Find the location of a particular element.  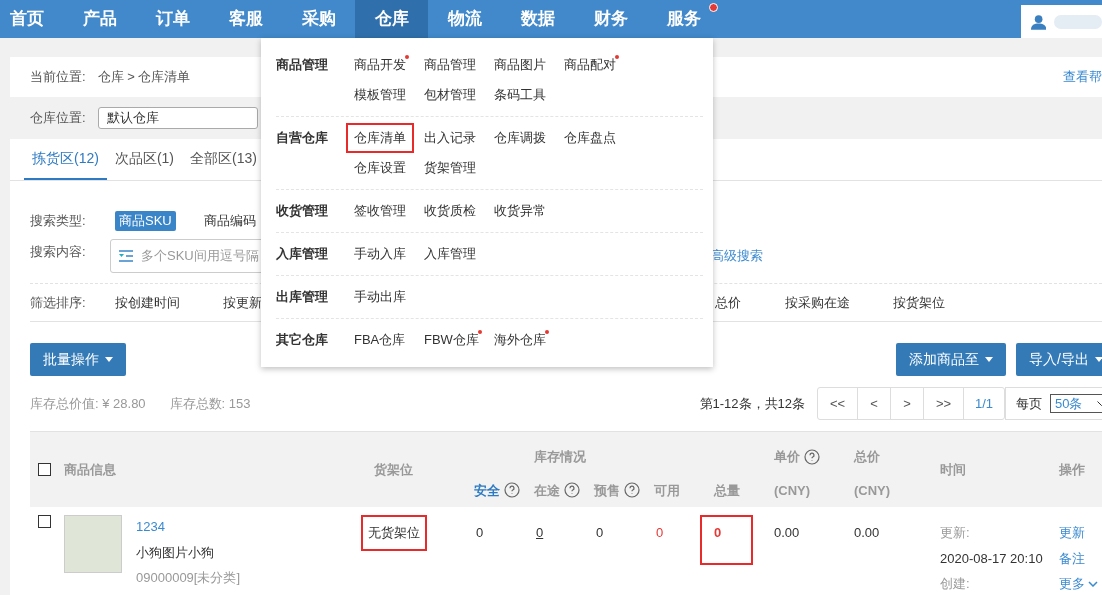

menu-group-label: 自营仓库 is located at coordinates (302, 138).